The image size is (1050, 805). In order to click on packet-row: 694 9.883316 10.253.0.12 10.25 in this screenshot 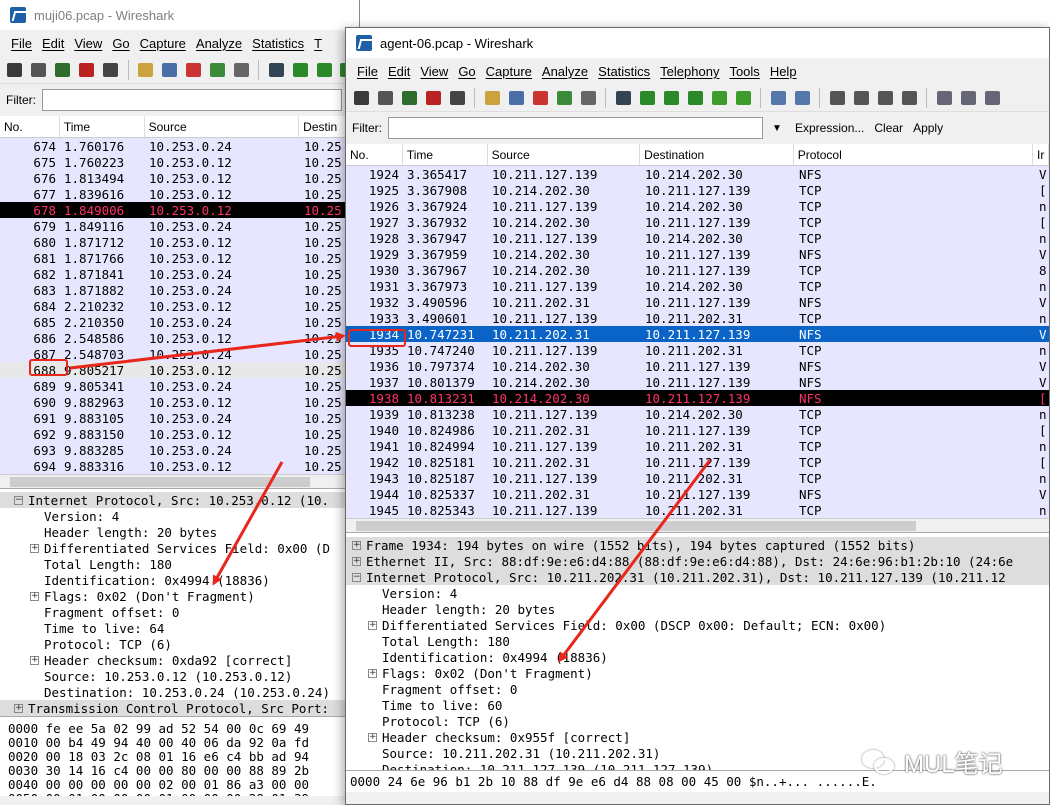, I will do `click(179, 466)`.